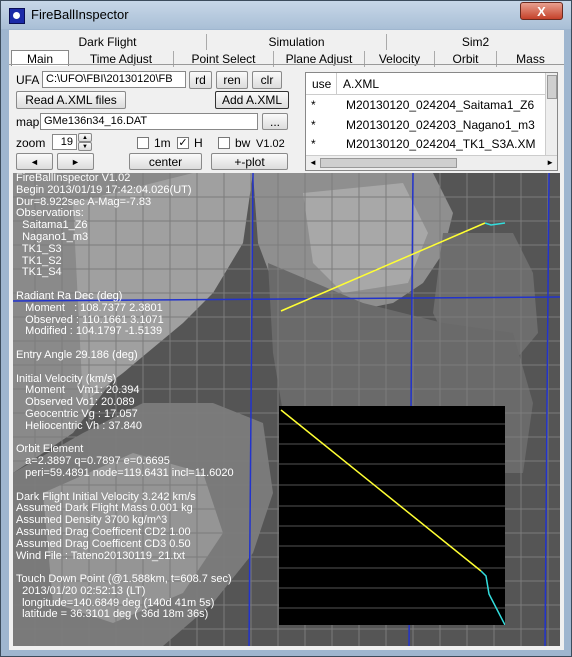 This screenshot has width=572, height=657. What do you see at coordinates (267, 80) in the screenshot?
I see `clr-button: clr` at bounding box center [267, 80].